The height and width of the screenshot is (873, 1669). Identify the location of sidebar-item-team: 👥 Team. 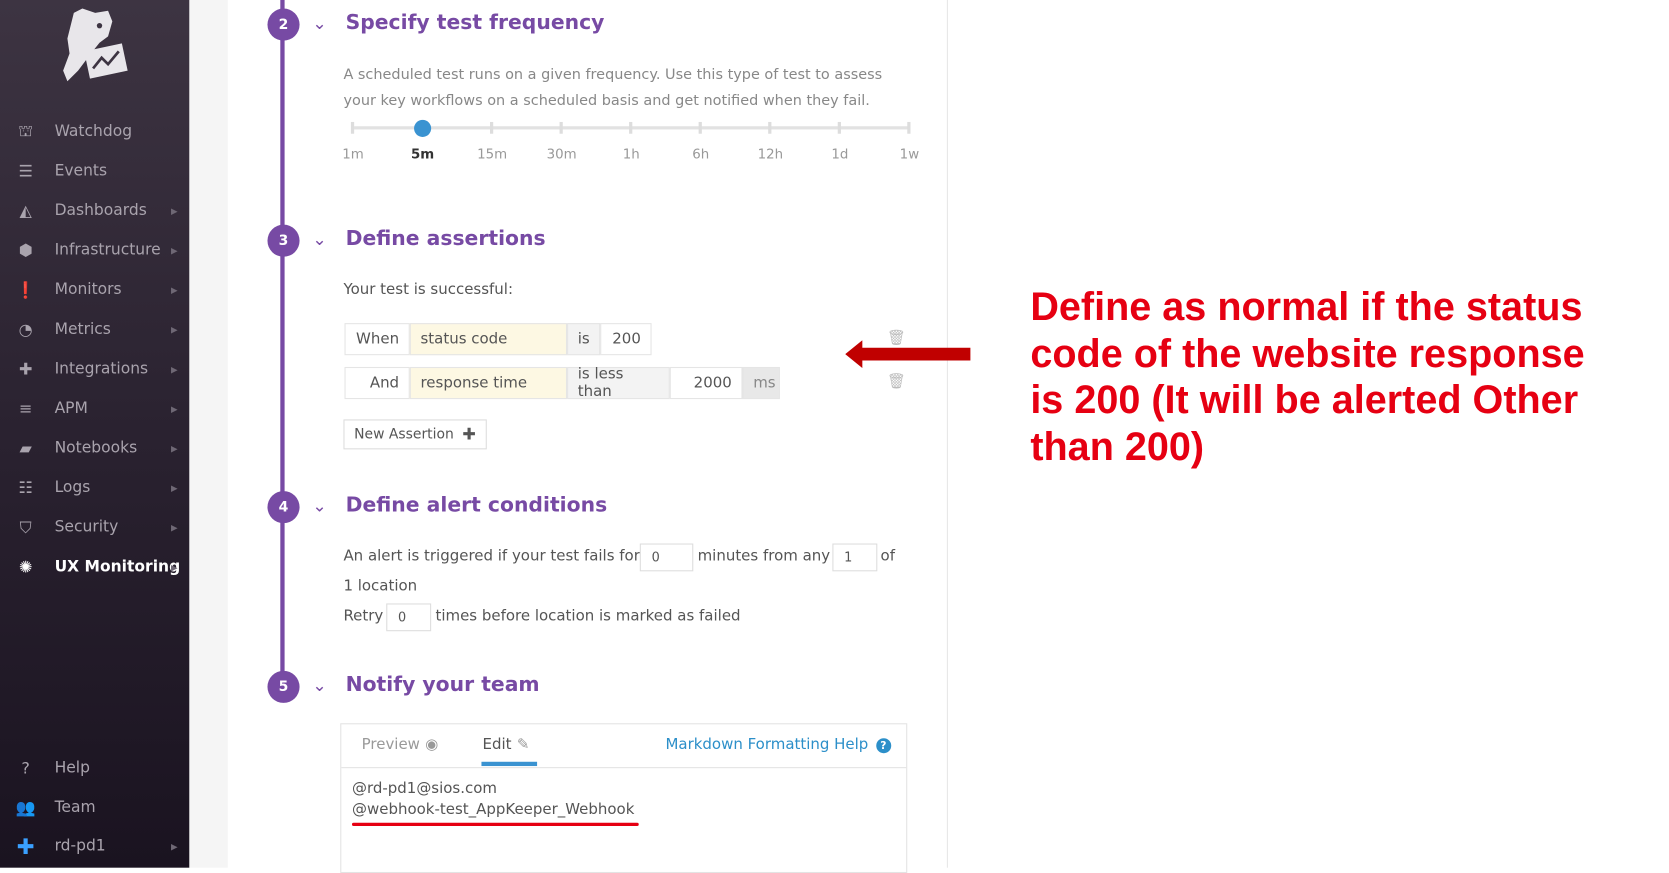
(94, 808).